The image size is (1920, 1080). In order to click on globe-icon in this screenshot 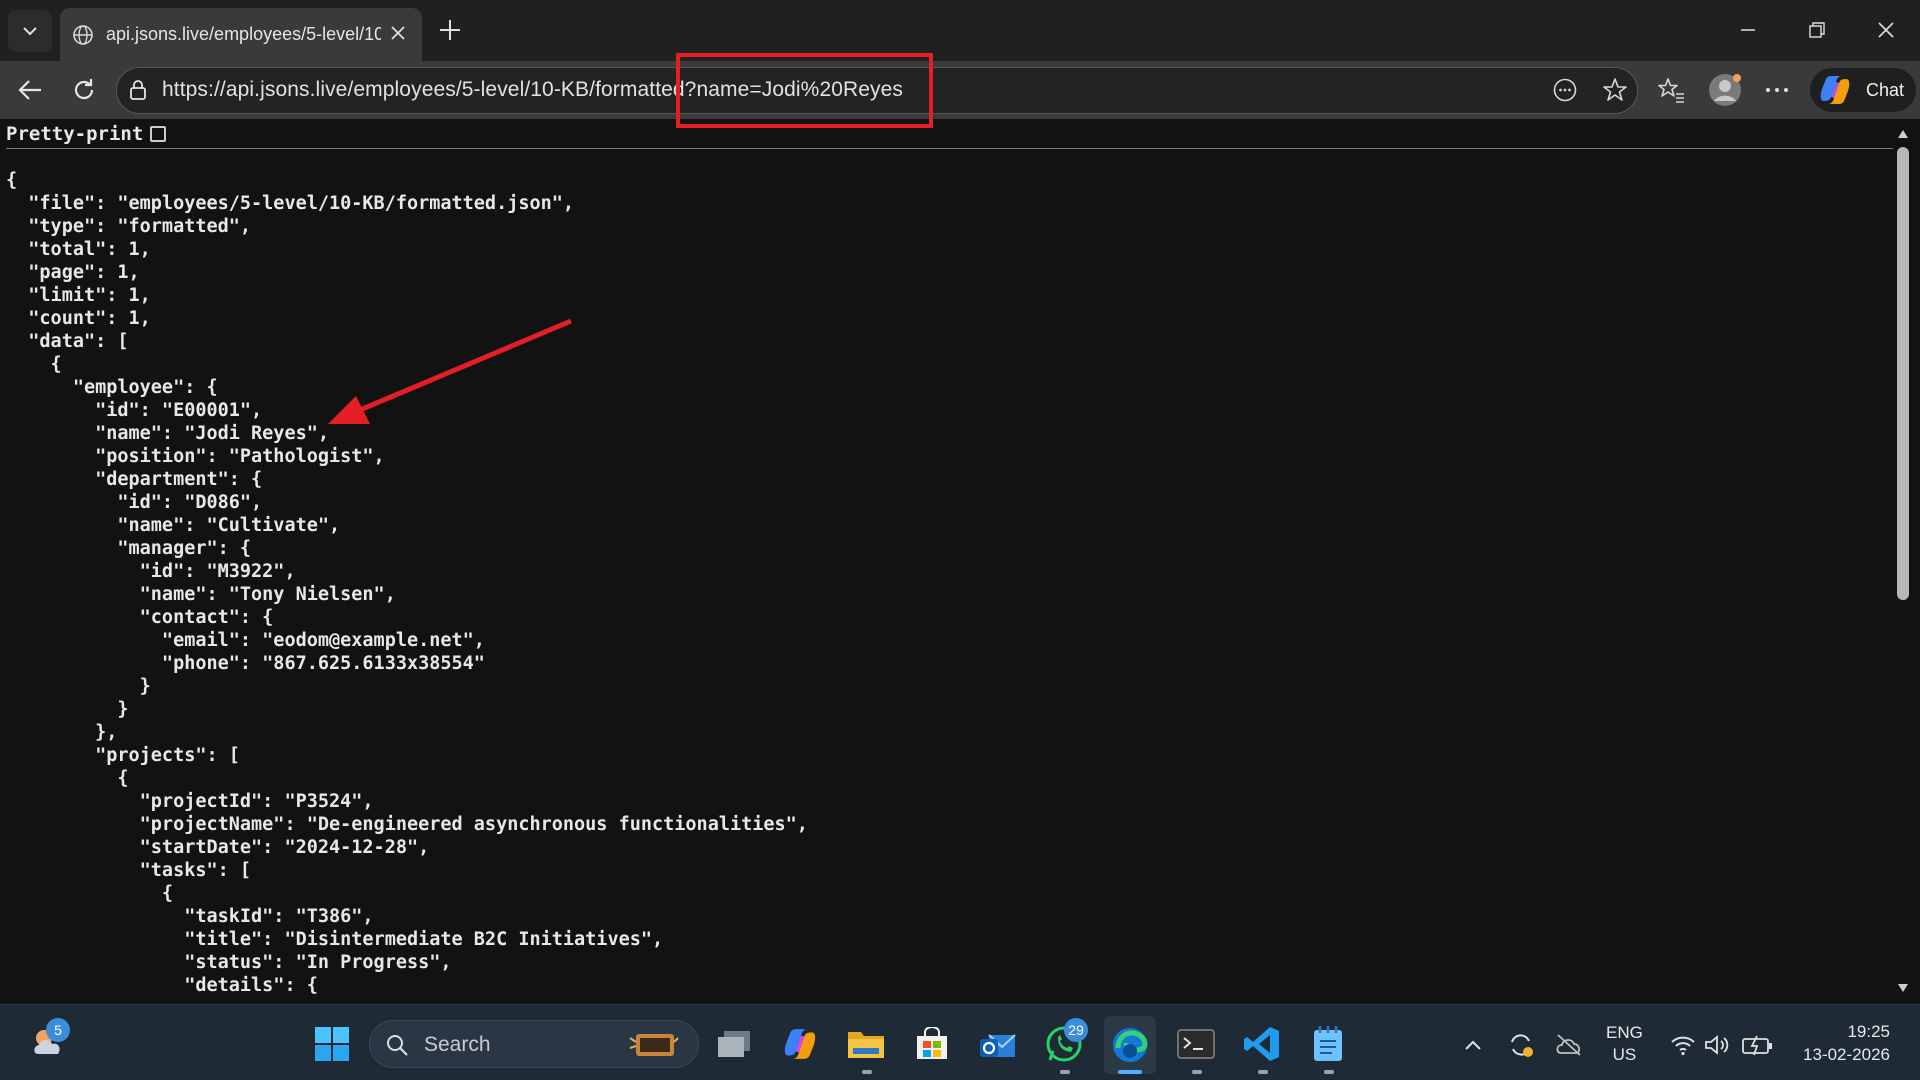, I will do `click(83, 34)`.